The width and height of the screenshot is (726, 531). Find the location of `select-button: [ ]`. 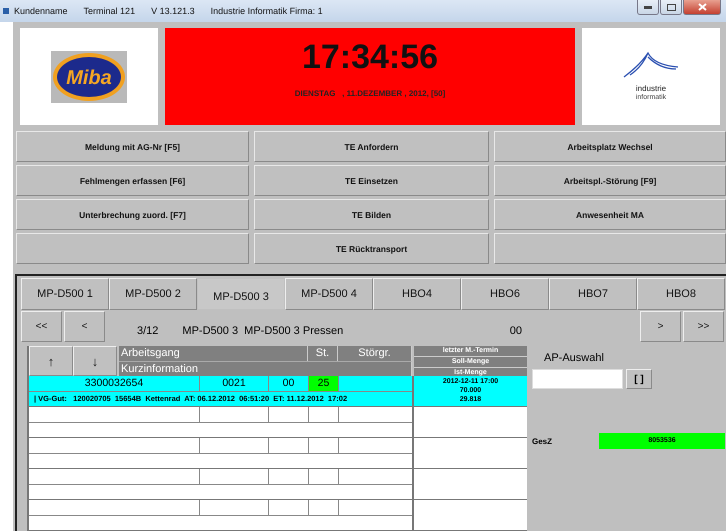

select-button: [ ] is located at coordinates (639, 379).